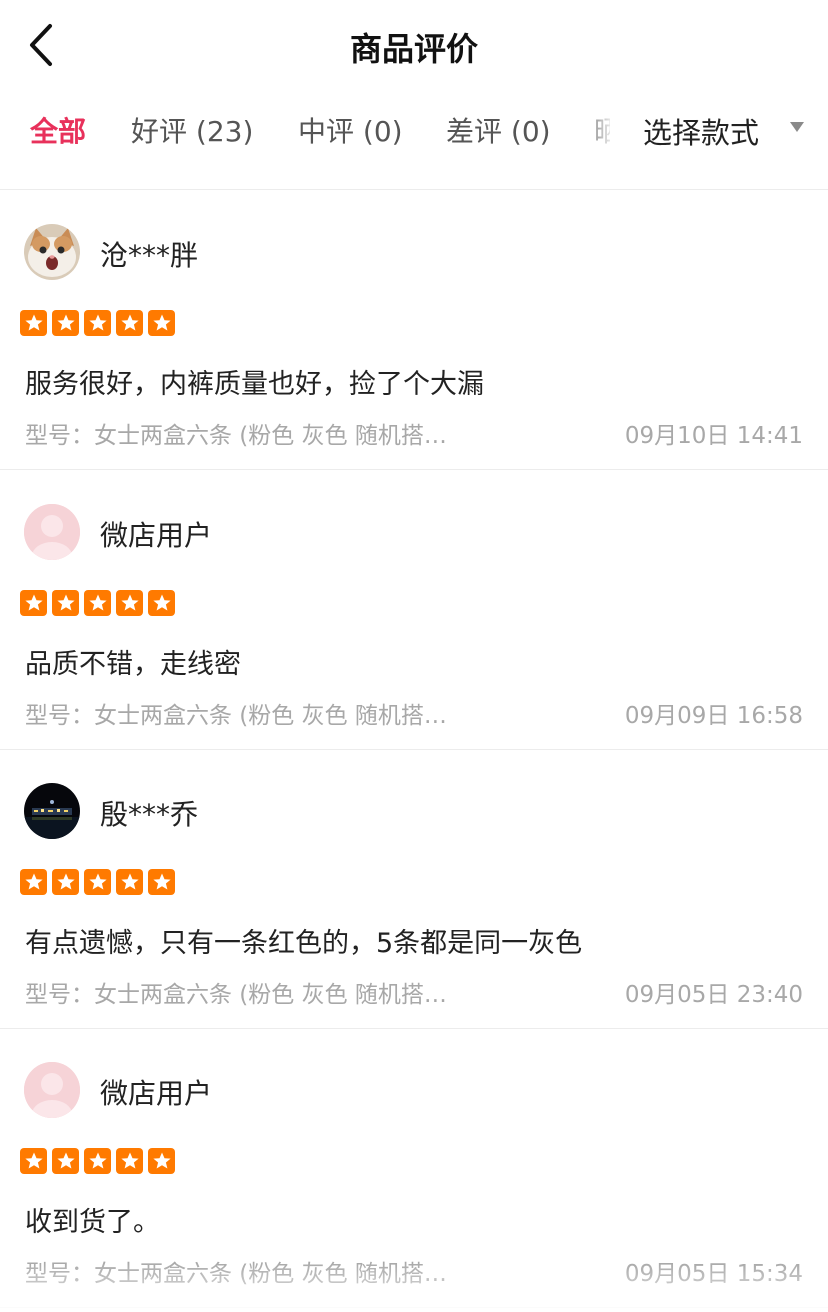 Image resolution: width=828 pixels, height=1312 pixels. I want to click on user-name: 沧***胖, so click(149, 255).